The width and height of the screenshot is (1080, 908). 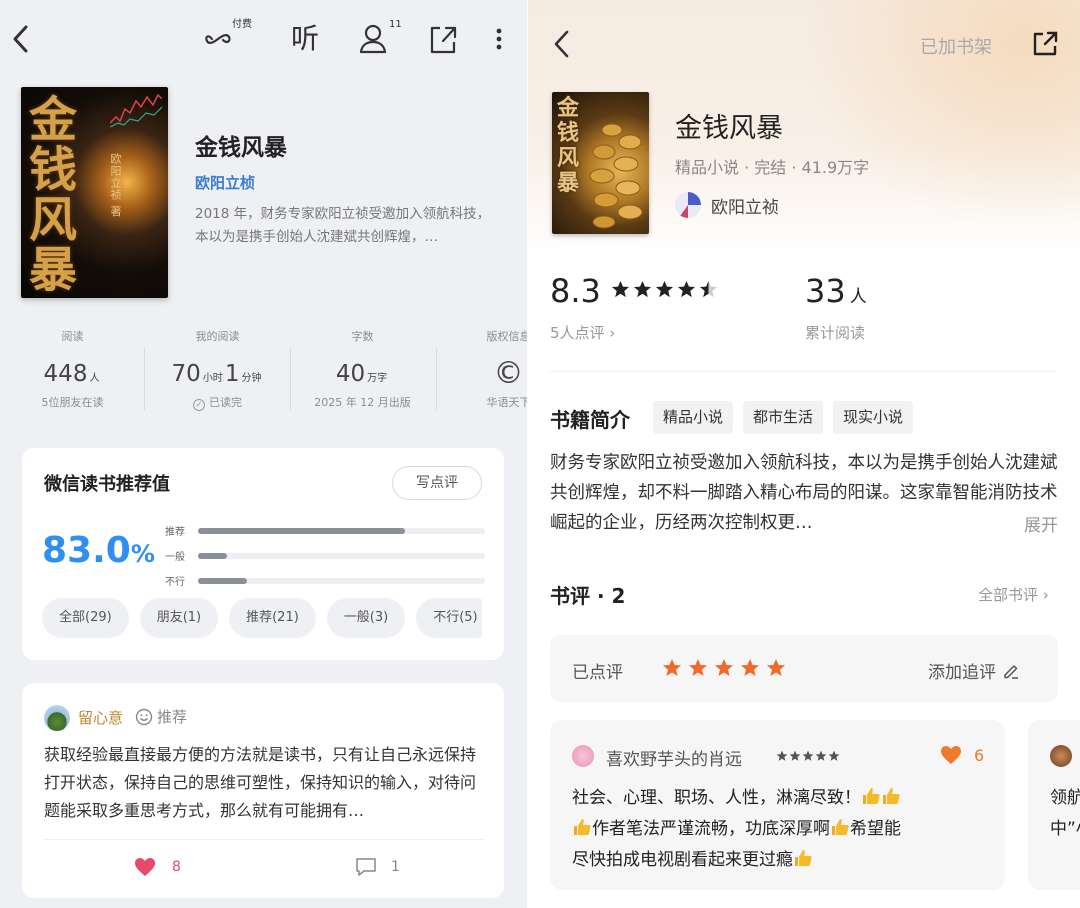 What do you see at coordinates (449, 618) in the screenshot?
I see `filter-chip-bad: 不行(5)` at bounding box center [449, 618].